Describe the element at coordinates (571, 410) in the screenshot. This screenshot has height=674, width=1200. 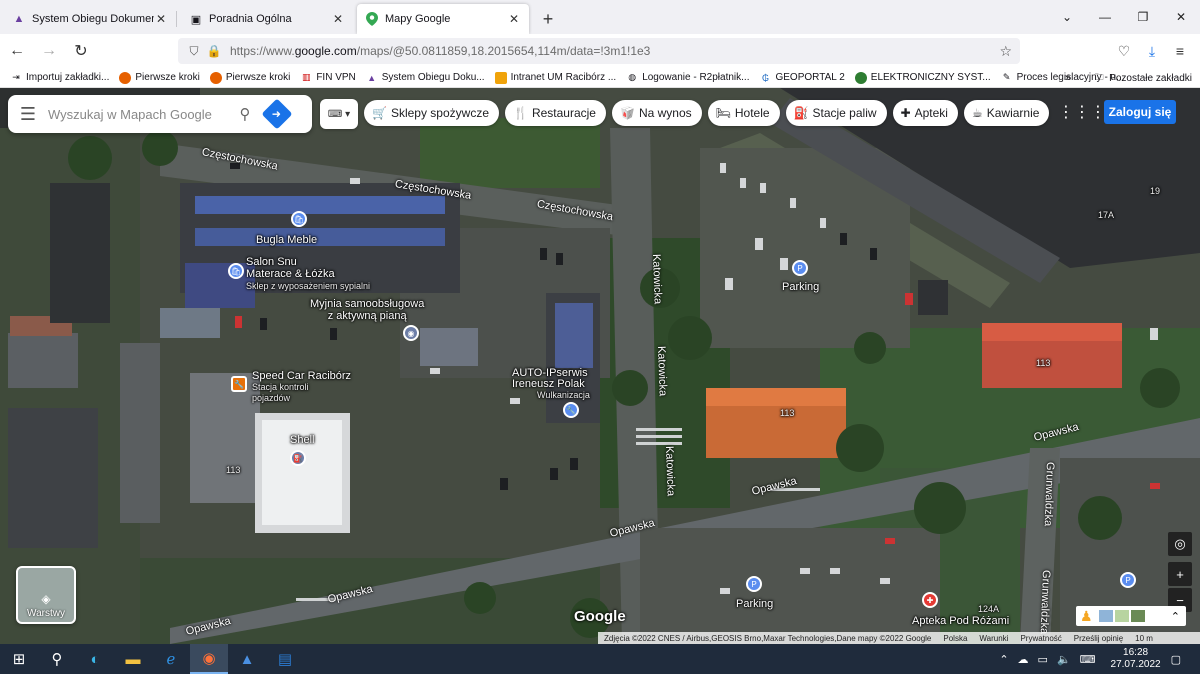
I see `tire-service-pin-icon: 🔧` at that location.